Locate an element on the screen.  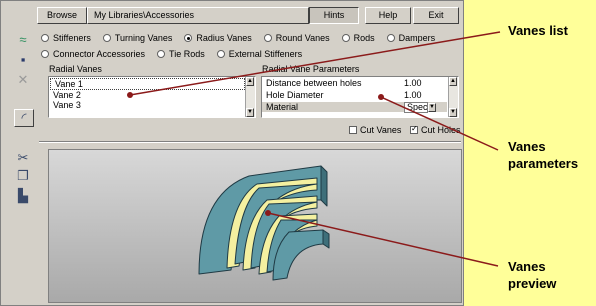
checkbox-label: Cut Holes is located at coordinates (441, 130).